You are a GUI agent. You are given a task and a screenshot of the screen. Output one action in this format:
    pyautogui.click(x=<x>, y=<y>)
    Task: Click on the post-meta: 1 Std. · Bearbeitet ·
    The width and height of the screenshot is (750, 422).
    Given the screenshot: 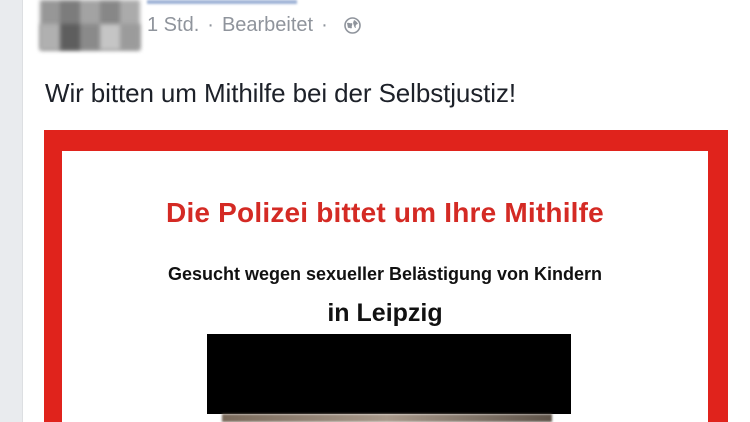 What is the action you would take?
    pyautogui.click(x=254, y=25)
    